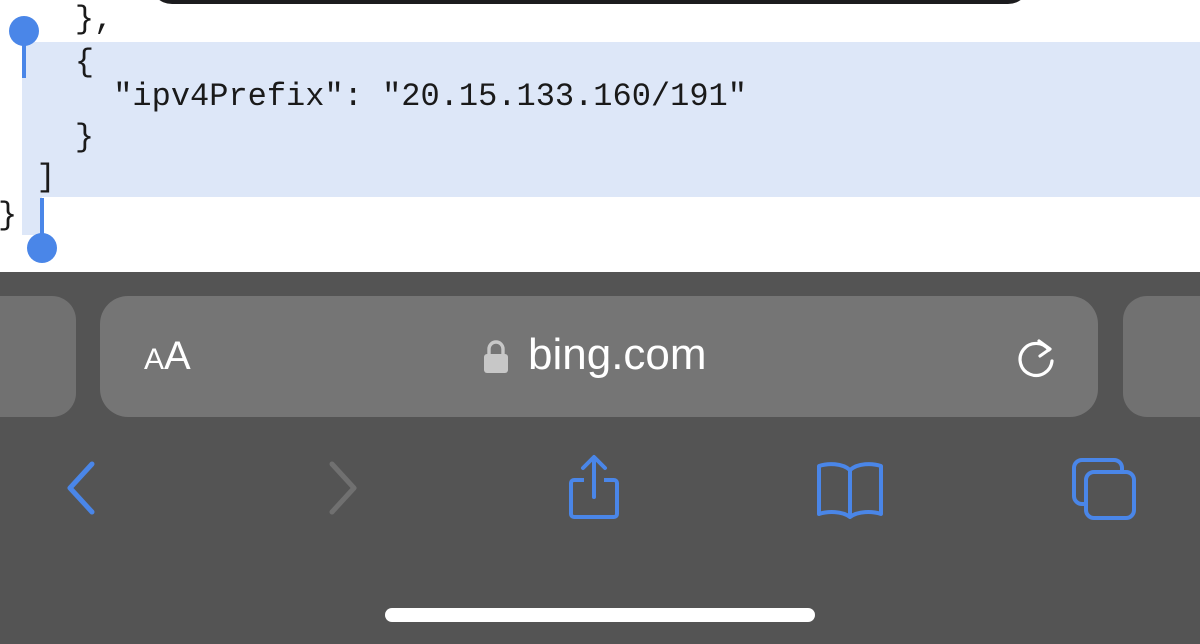 This screenshot has height=644, width=1200. Describe the element at coordinates (617, 355) in the screenshot. I see `url-text: bing.com` at that location.